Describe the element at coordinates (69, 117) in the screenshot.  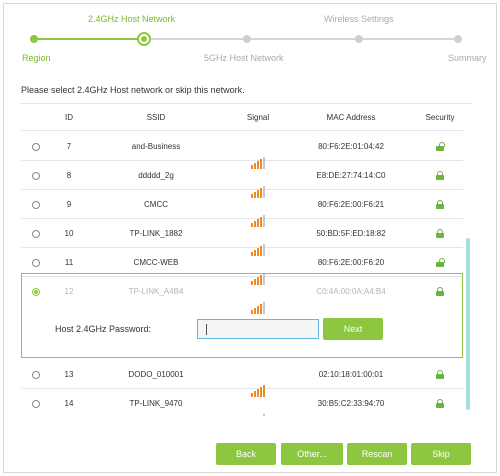
I see `header-id: ID` at that location.